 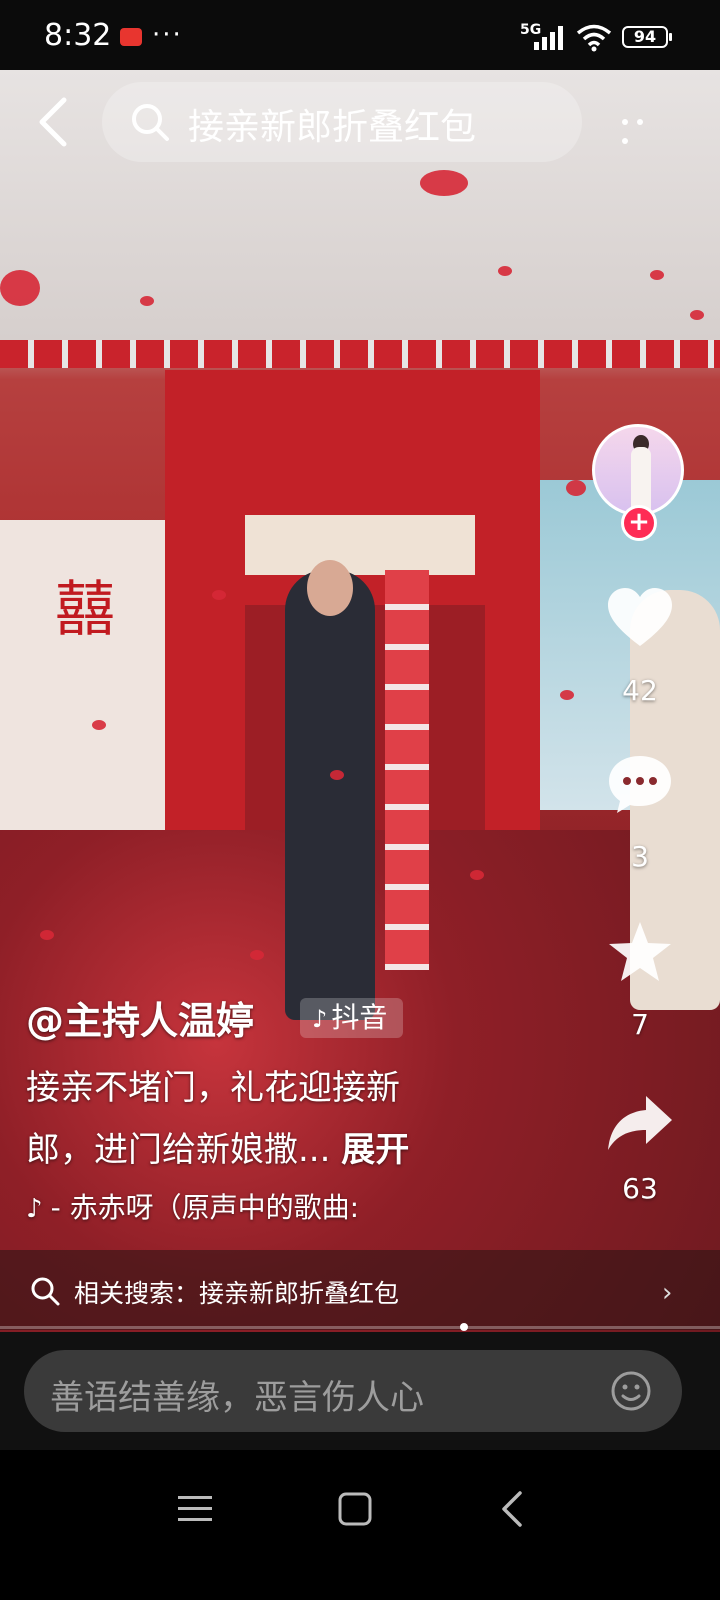 What do you see at coordinates (137, 1293) in the screenshot?
I see `related-search-label: 相关搜索：` at bounding box center [137, 1293].